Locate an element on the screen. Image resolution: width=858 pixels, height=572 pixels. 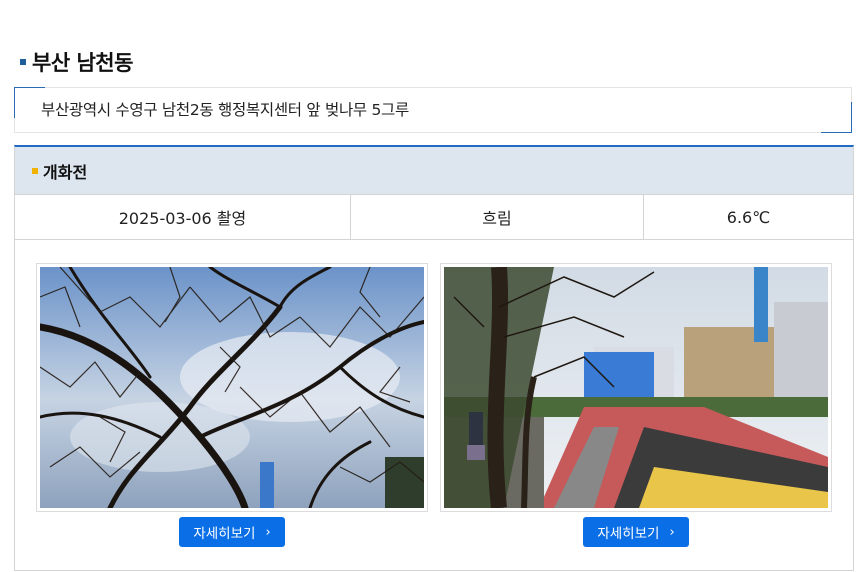
detail-button-1: 자세히보기 › is located at coordinates (232, 532).